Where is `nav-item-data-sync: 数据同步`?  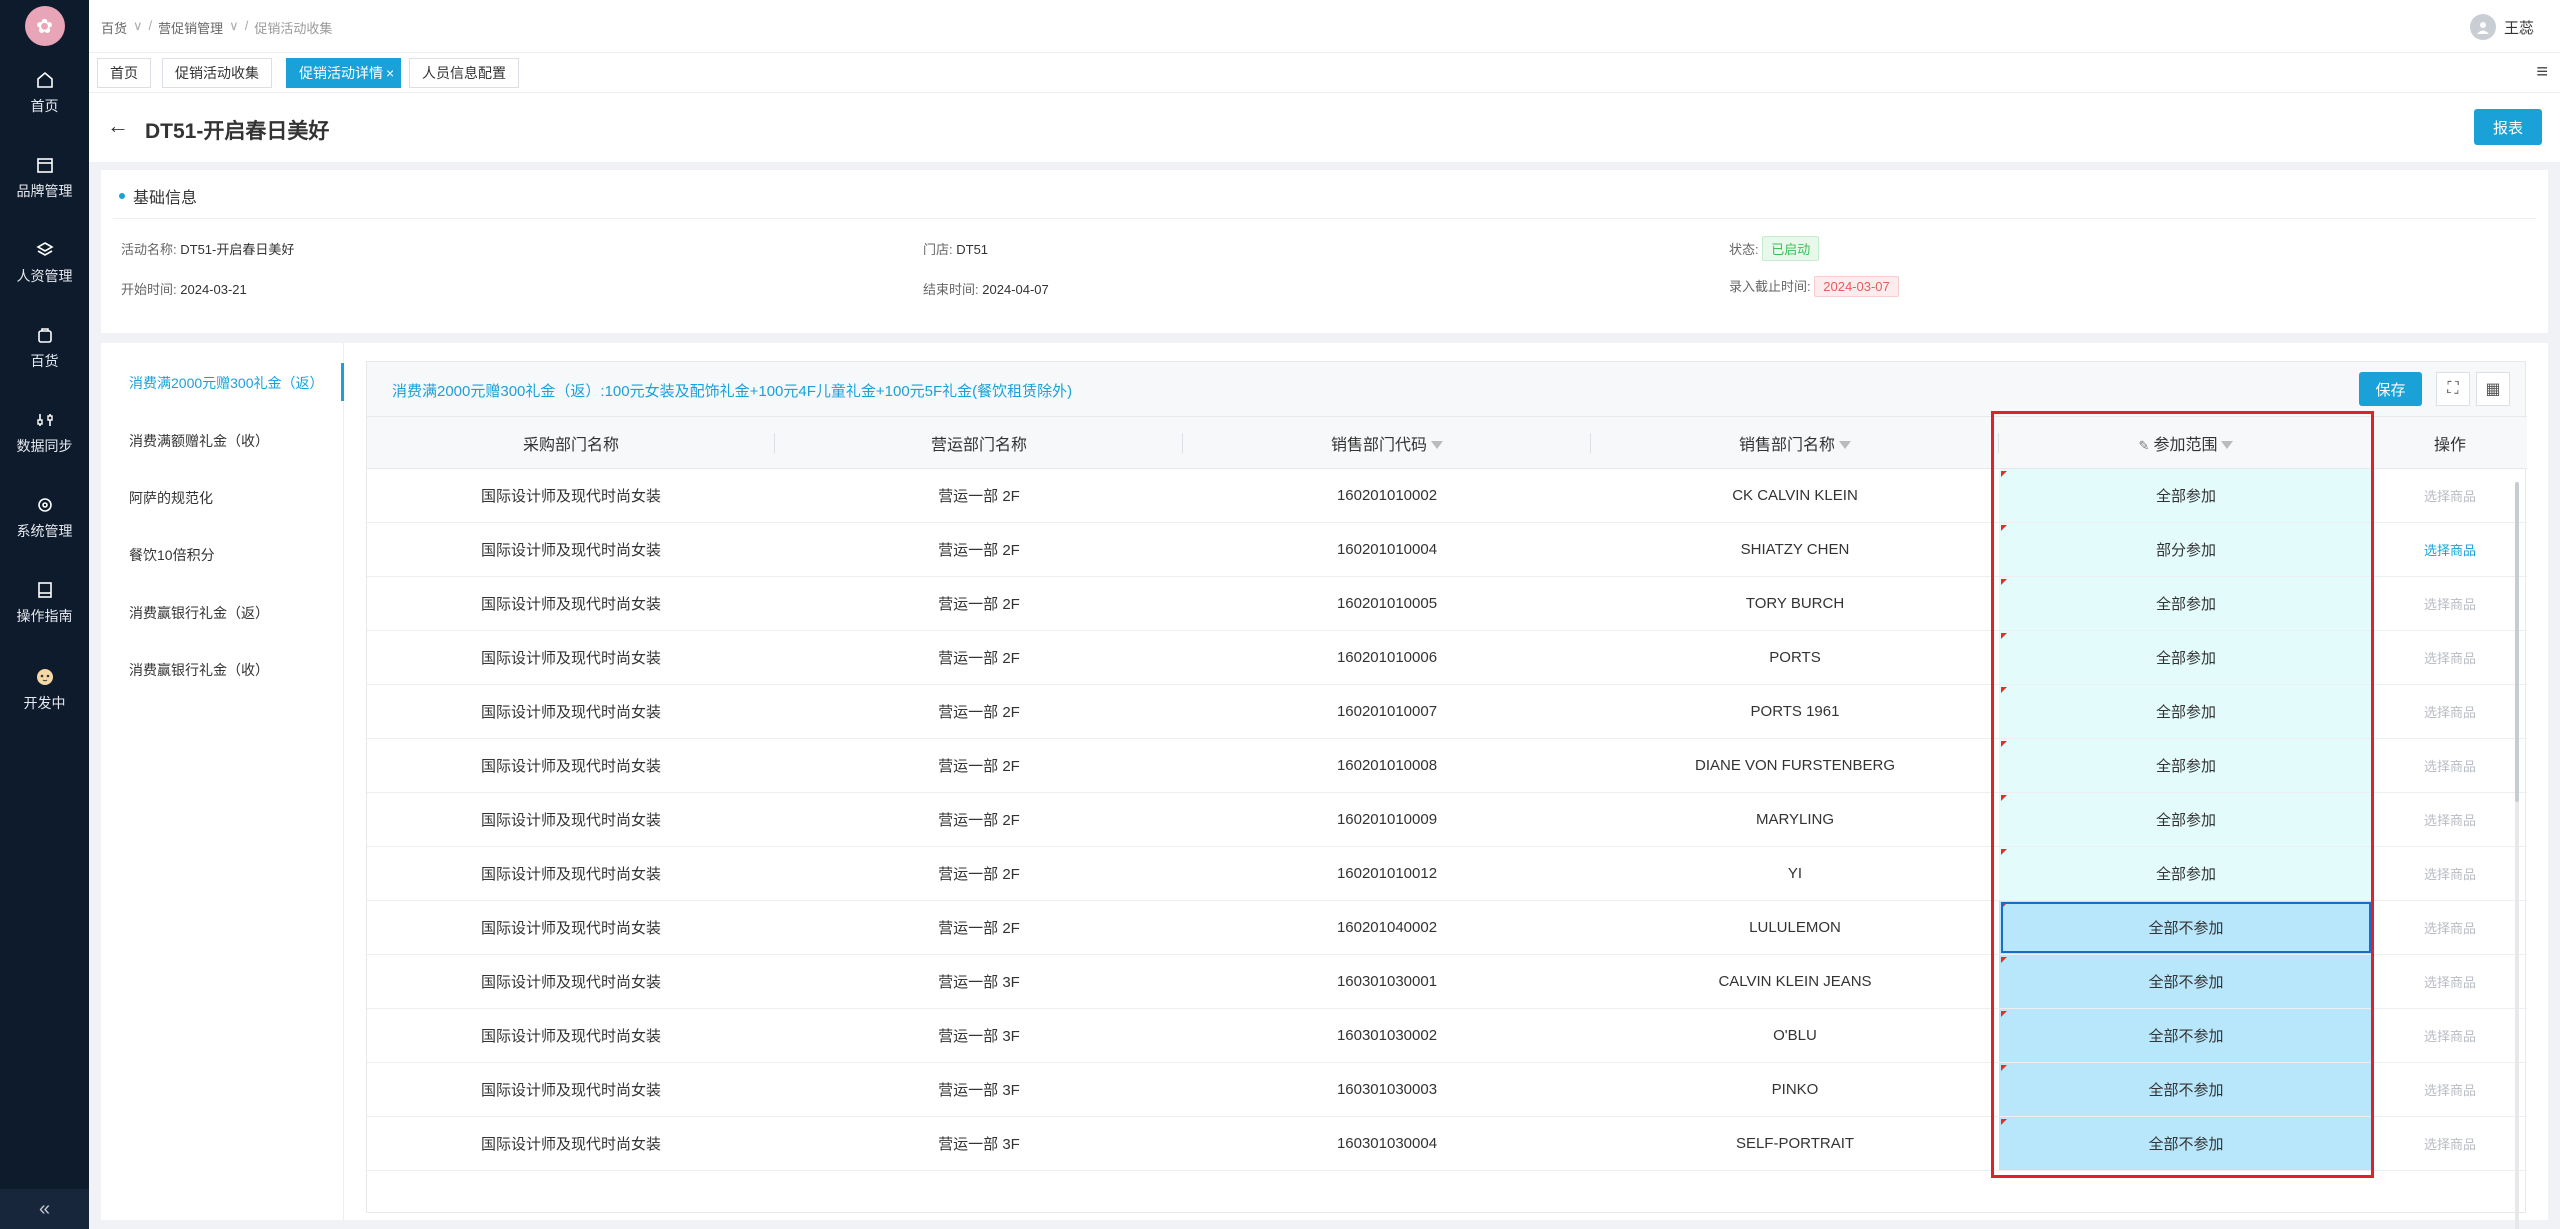
nav-item-data-sync: 数据同步 is located at coordinates (44, 433).